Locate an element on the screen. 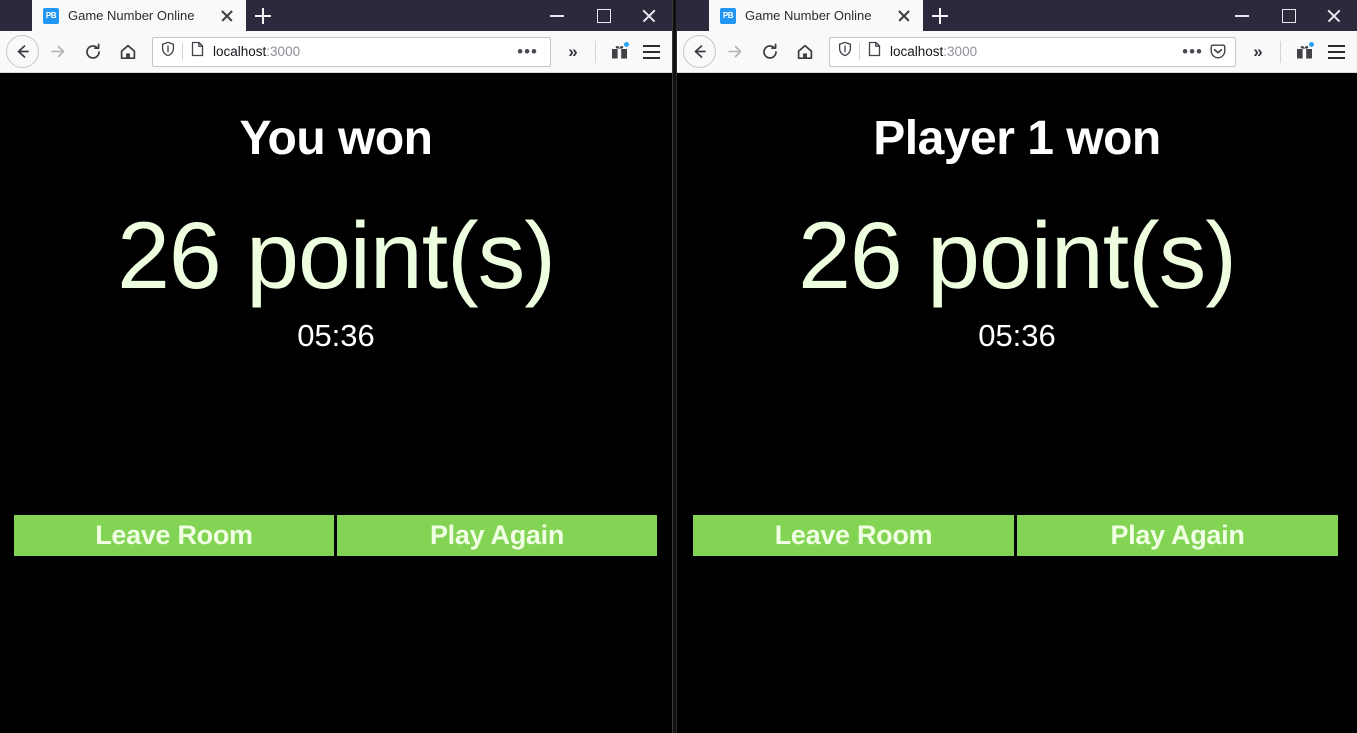 The height and width of the screenshot is (733, 1357). url-bar-left: localhost:3000 ••• is located at coordinates (351, 51).